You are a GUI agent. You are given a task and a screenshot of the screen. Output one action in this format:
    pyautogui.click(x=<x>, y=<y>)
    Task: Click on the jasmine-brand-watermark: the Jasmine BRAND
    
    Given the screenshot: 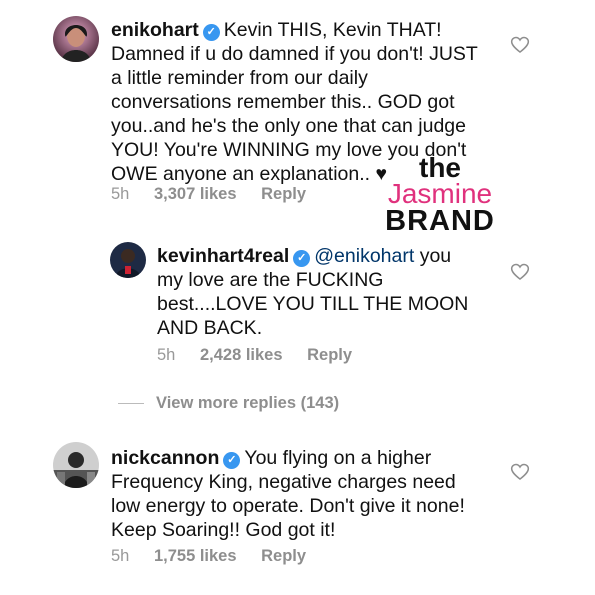 What is the action you would take?
    pyautogui.click(x=440, y=195)
    